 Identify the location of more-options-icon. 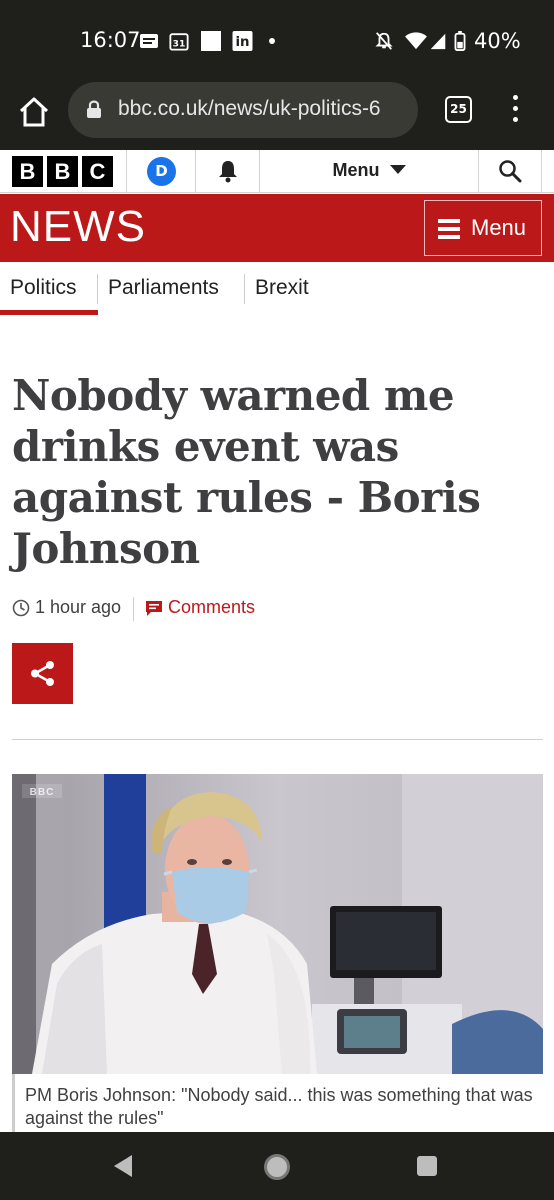
(515, 110).